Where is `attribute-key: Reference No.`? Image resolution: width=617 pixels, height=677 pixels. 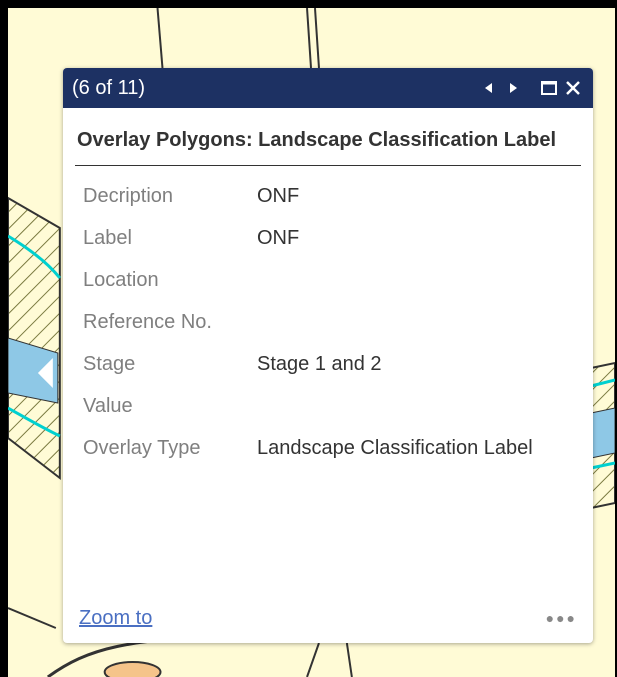 attribute-key: Reference No. is located at coordinates (147, 322).